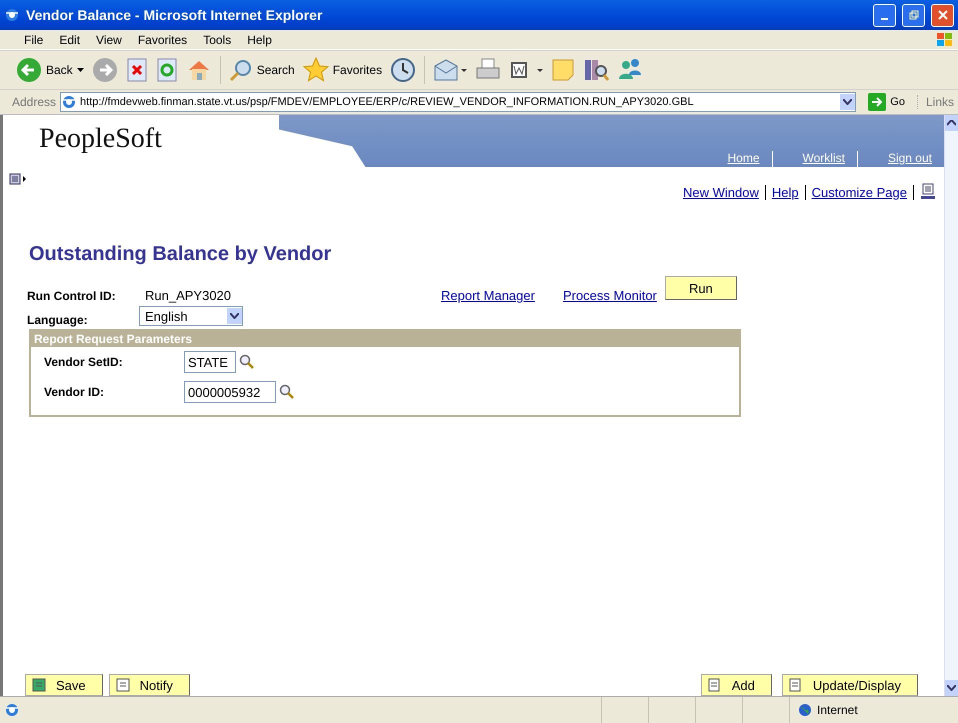 The width and height of the screenshot is (958, 723). Describe the element at coordinates (109, 39) in the screenshot. I see `menu-item: View` at that location.